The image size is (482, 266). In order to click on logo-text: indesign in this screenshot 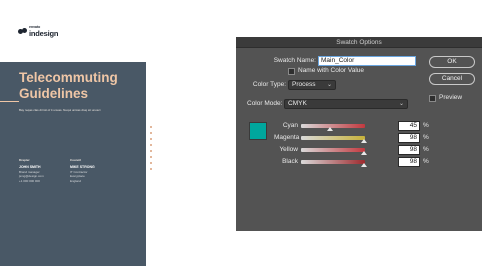, I will do `click(44, 33)`.